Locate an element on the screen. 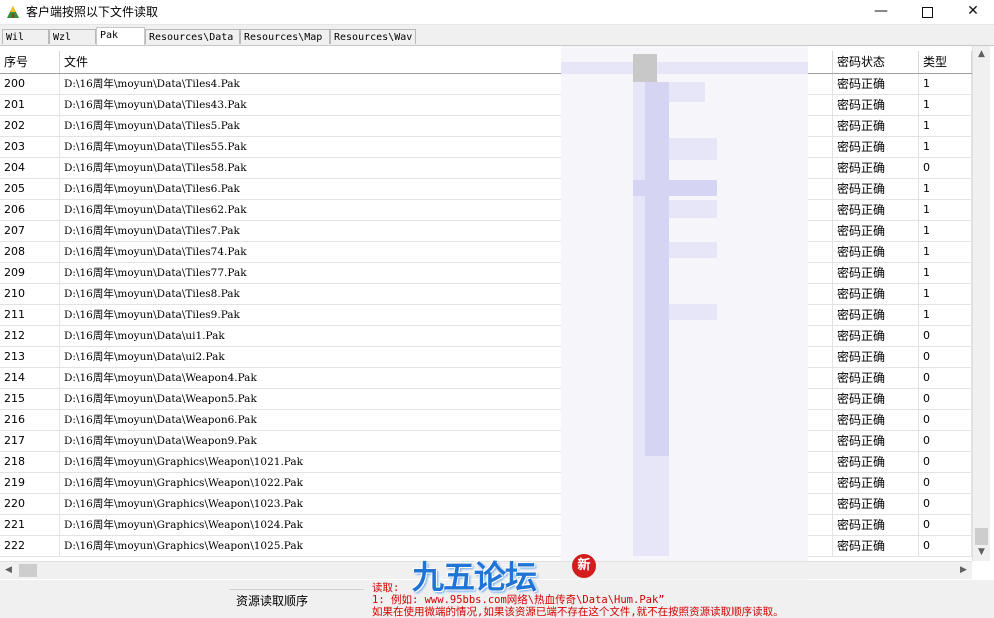 The image size is (994, 618). horizontal-scroll-thumb is located at coordinates (28, 570).